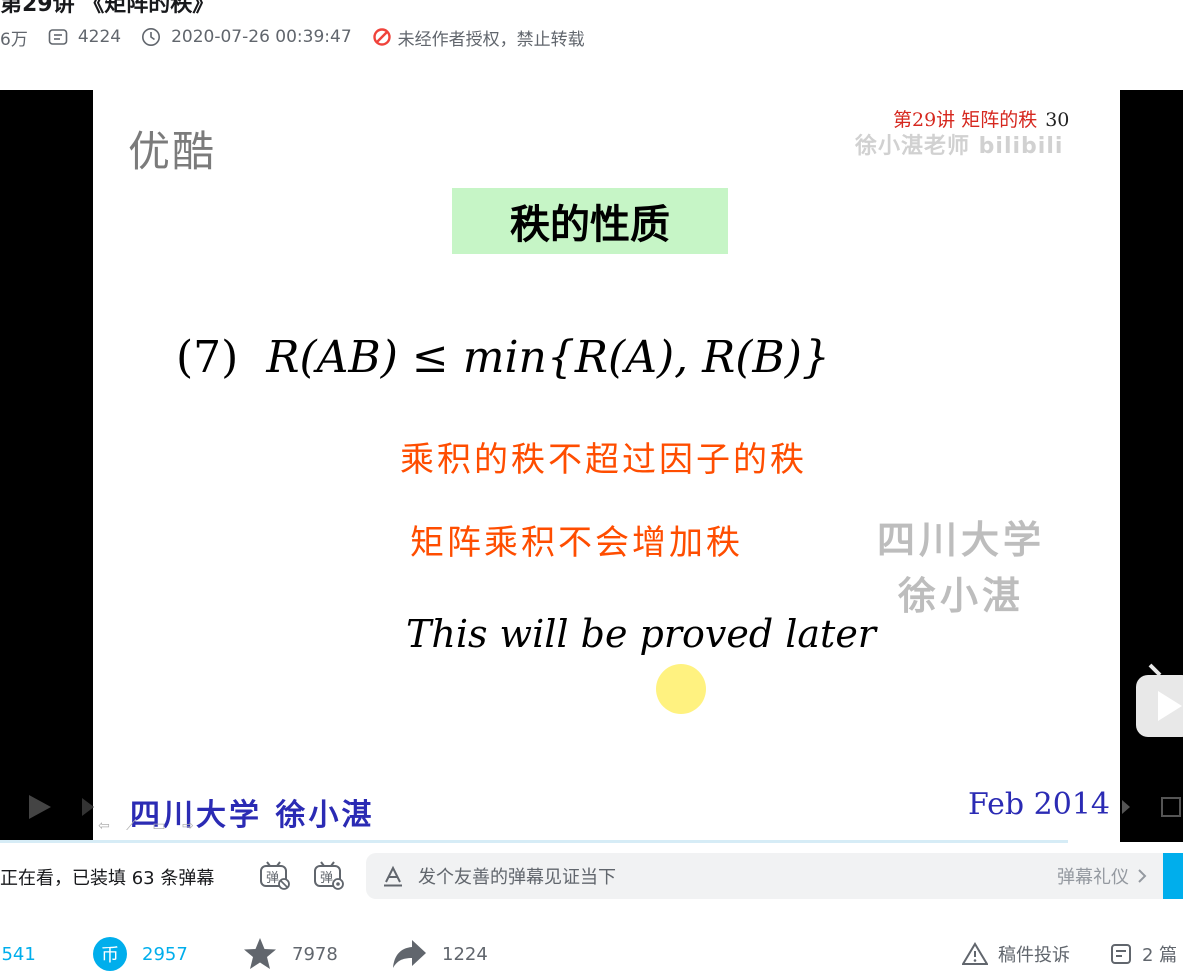  I want to click on slide-nav-controls: ⇦ ⟋ ▭ ⇨, so click(149, 826).